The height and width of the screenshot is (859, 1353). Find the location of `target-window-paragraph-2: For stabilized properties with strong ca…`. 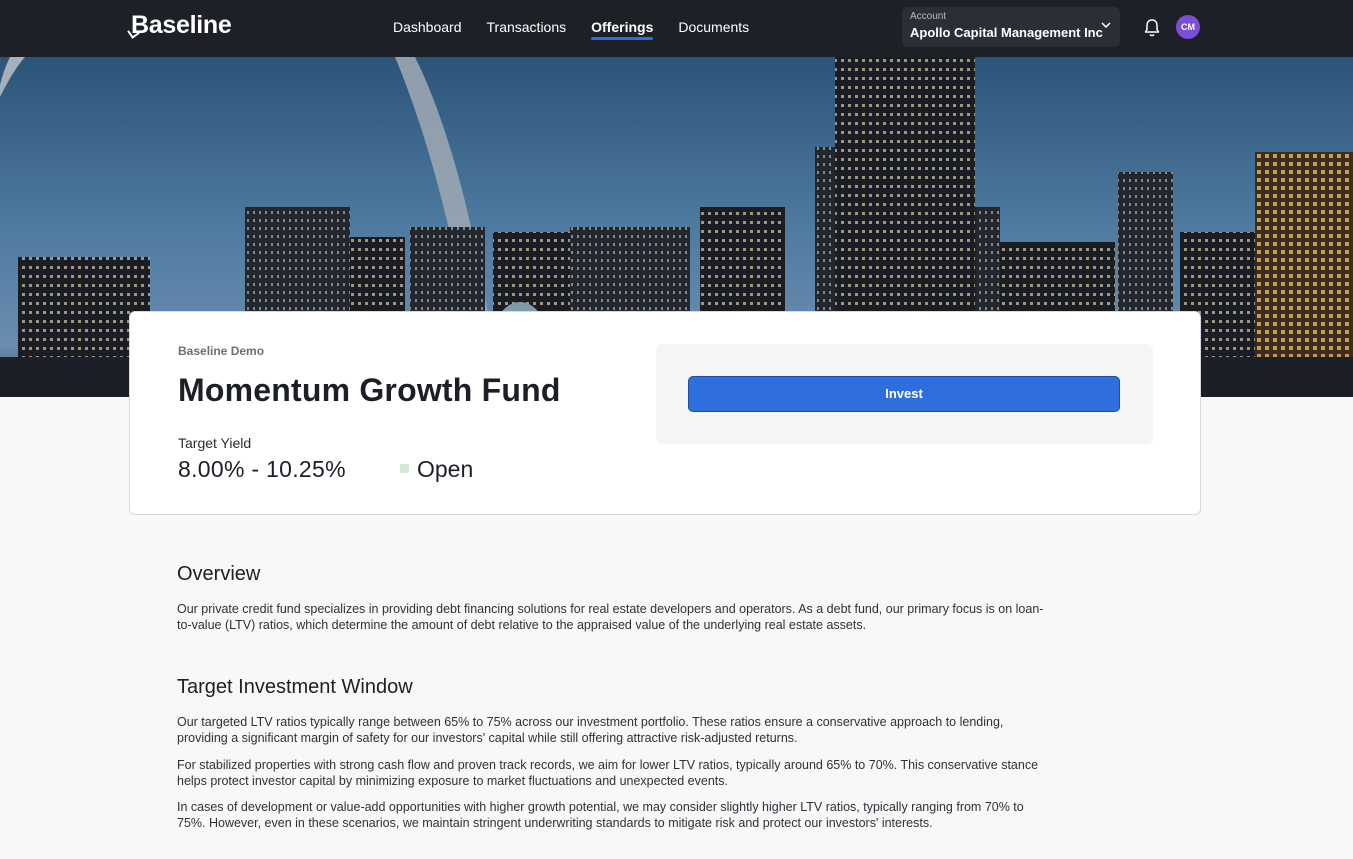

target-window-paragraph-2: For stabilized properties with strong ca… is located at coordinates (667, 773).